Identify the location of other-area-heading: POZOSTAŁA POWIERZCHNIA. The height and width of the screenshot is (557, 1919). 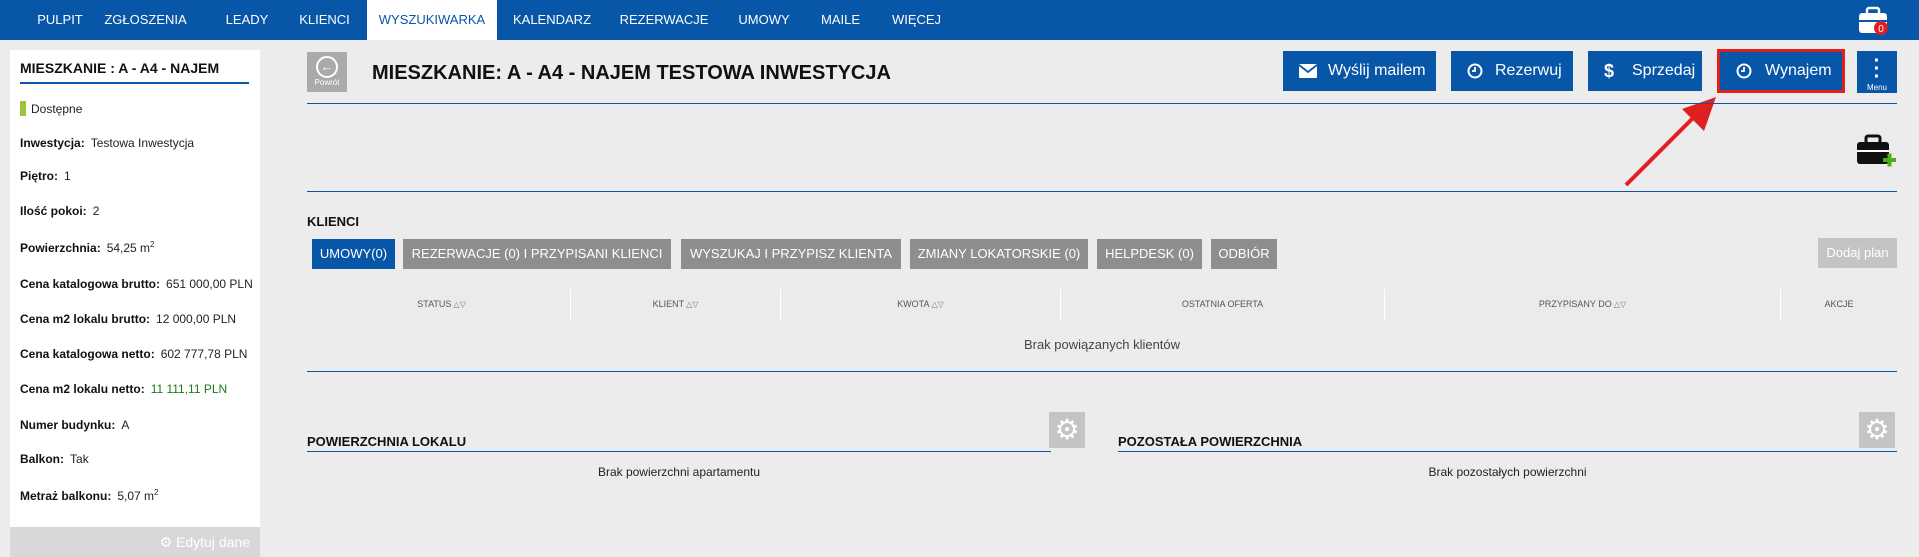
(1210, 441).